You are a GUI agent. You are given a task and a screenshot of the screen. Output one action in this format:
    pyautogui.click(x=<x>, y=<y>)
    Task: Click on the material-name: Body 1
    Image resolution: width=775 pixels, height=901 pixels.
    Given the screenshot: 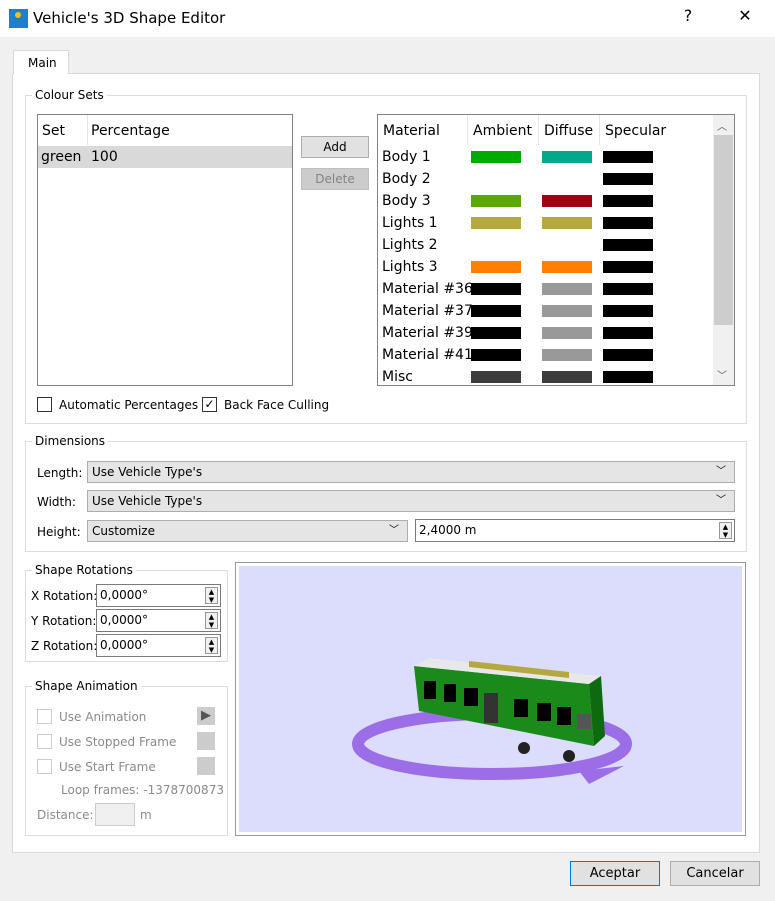 What is the action you would take?
    pyautogui.click(x=406, y=157)
    